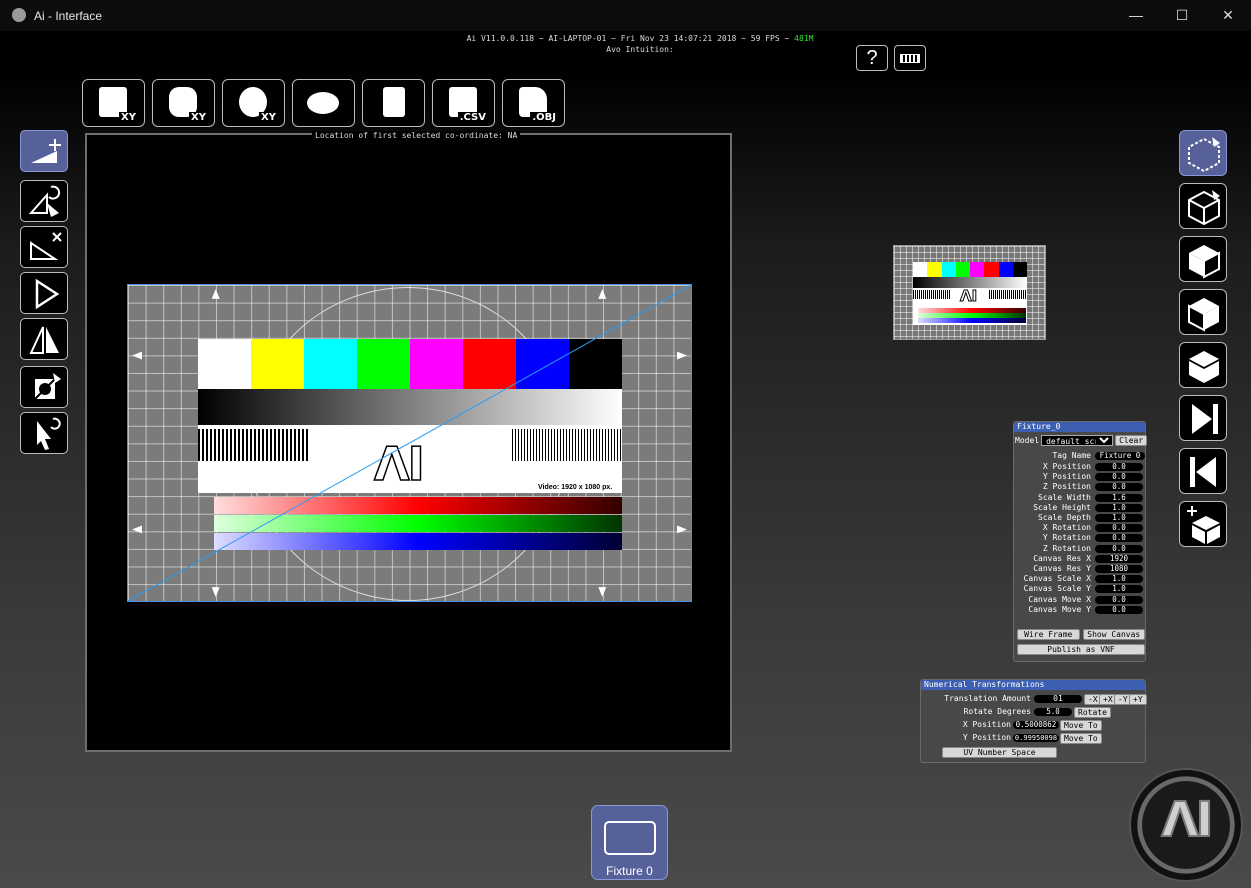  Describe the element at coordinates (999, 752) in the screenshot. I see `uv-number-space-button: UV Number Space` at that location.